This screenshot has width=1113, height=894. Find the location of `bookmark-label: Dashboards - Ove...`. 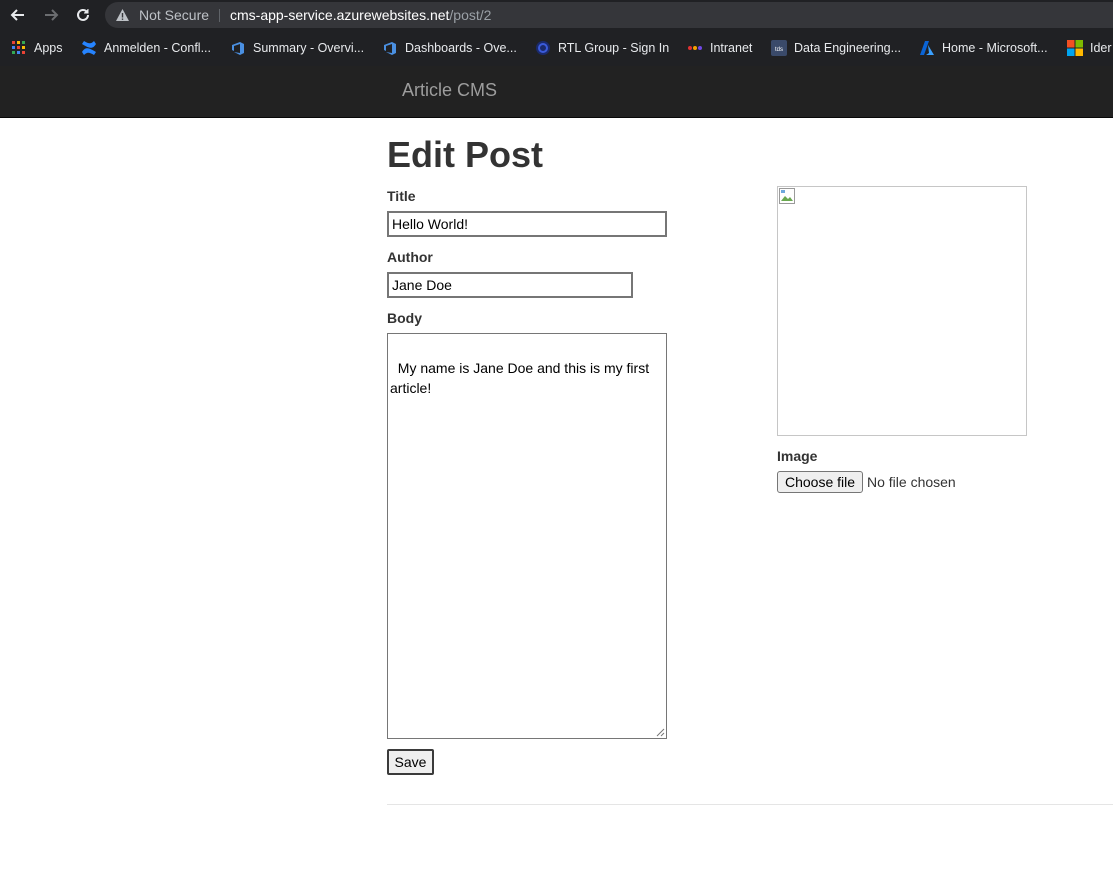

bookmark-label: Dashboards - Ove... is located at coordinates (461, 48).